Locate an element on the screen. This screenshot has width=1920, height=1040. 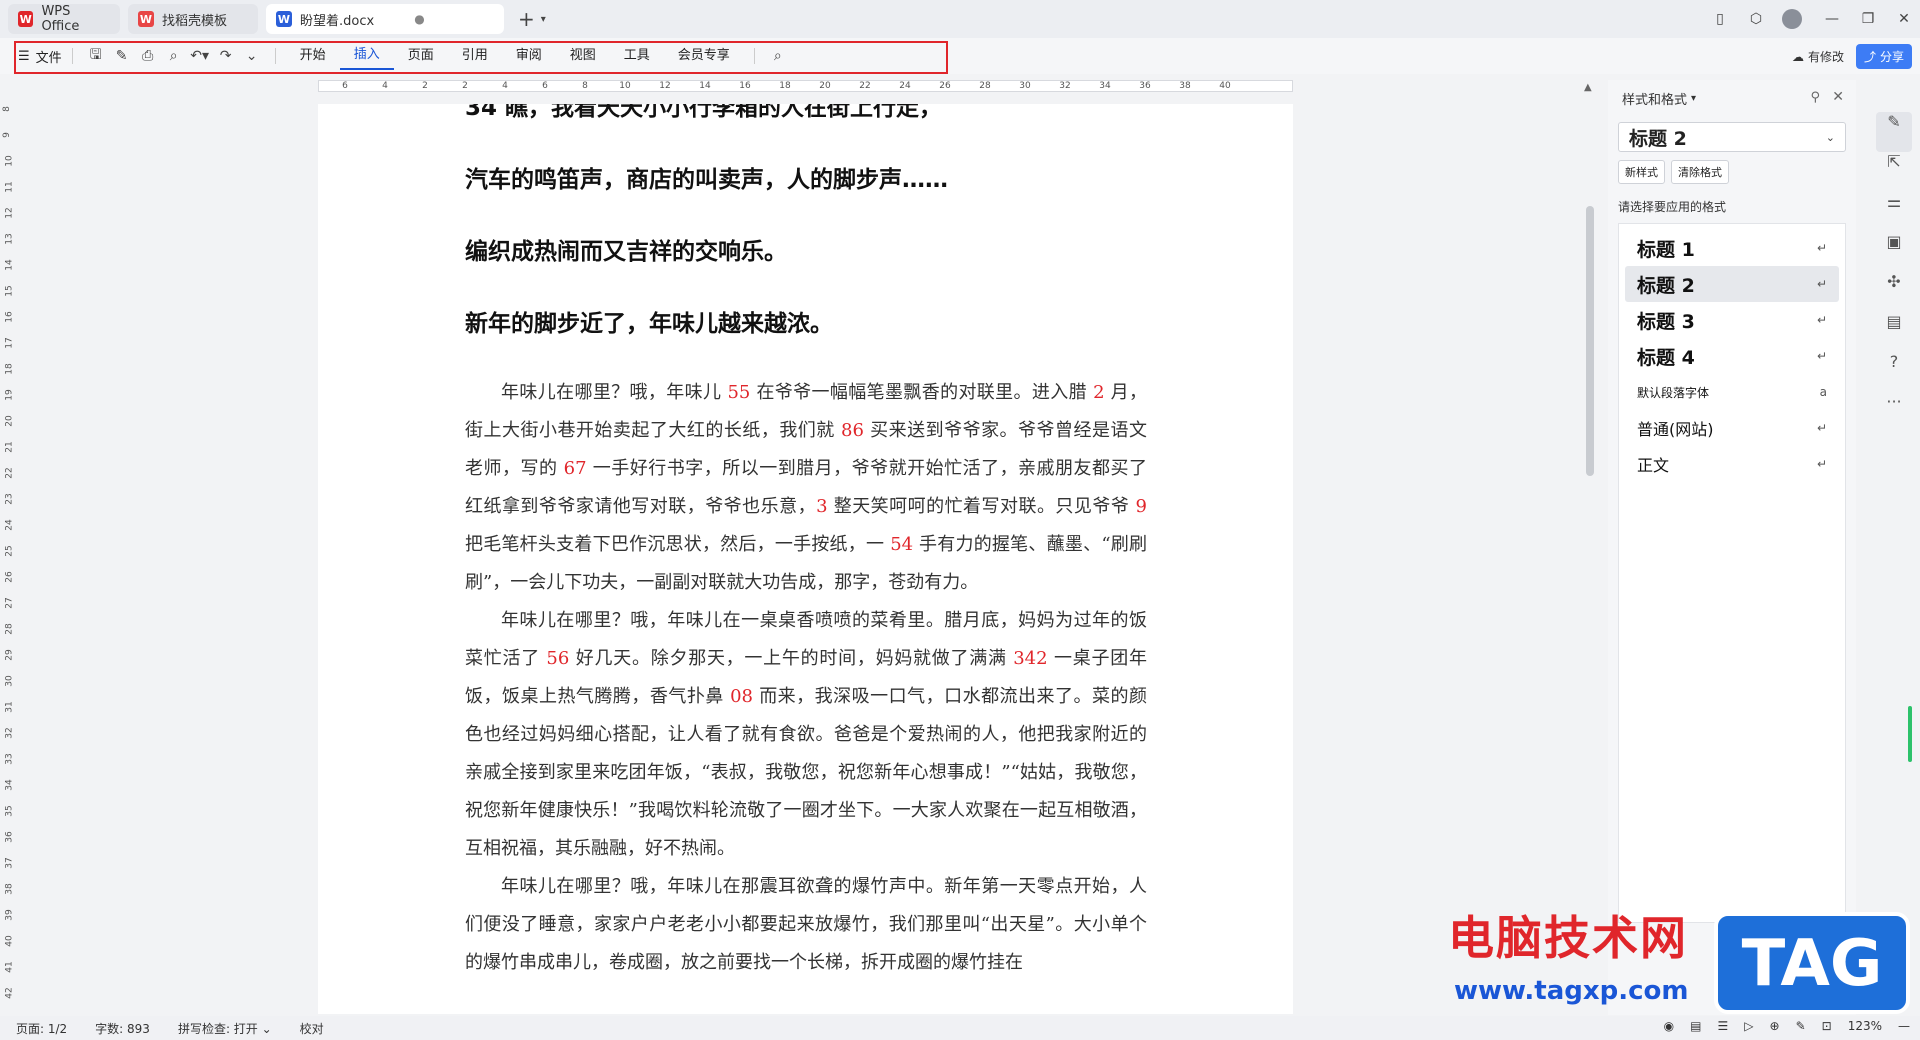
menu-tab-3: 引用 is located at coordinates (475, 56).